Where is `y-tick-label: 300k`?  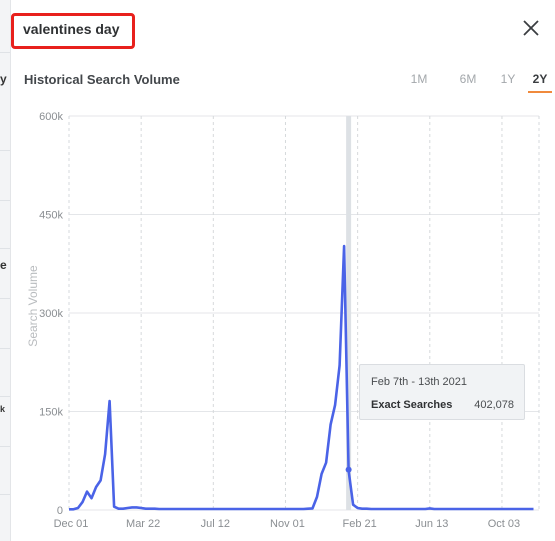
y-tick-label: 300k is located at coordinates (51, 314).